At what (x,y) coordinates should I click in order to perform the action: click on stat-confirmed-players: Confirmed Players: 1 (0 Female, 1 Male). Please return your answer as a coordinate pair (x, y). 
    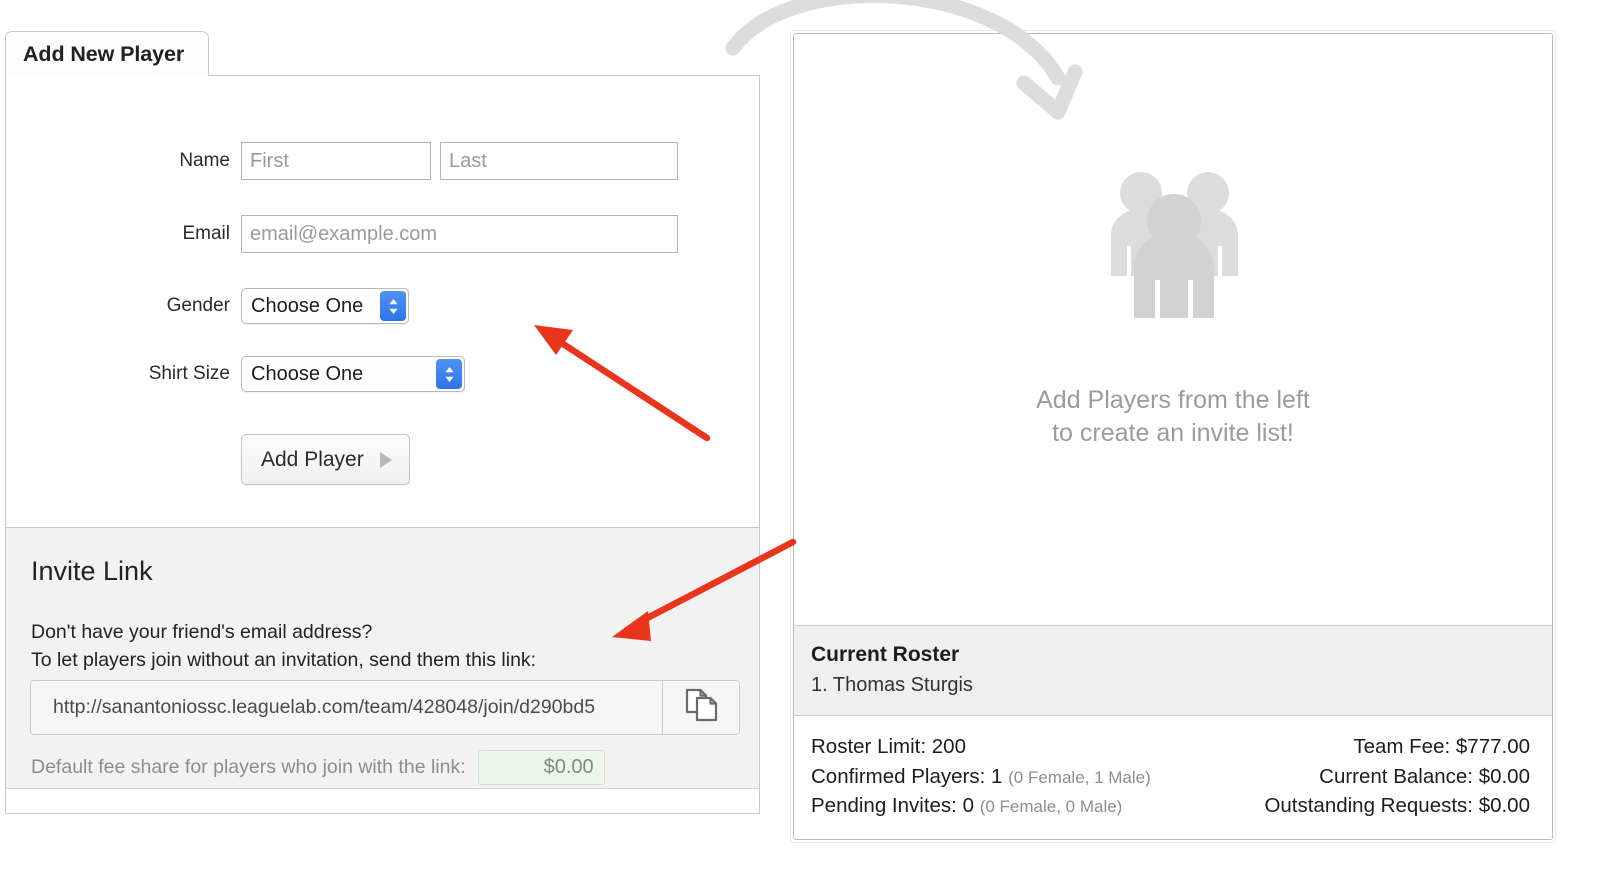
    Looking at the image, I should click on (981, 777).